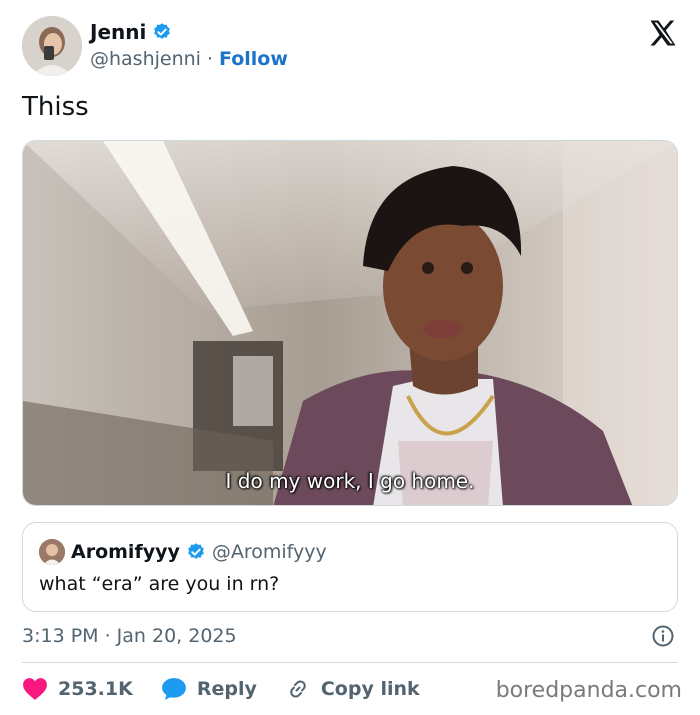  What do you see at coordinates (55, 107) in the screenshot?
I see `tweet-text: Thiss` at bounding box center [55, 107].